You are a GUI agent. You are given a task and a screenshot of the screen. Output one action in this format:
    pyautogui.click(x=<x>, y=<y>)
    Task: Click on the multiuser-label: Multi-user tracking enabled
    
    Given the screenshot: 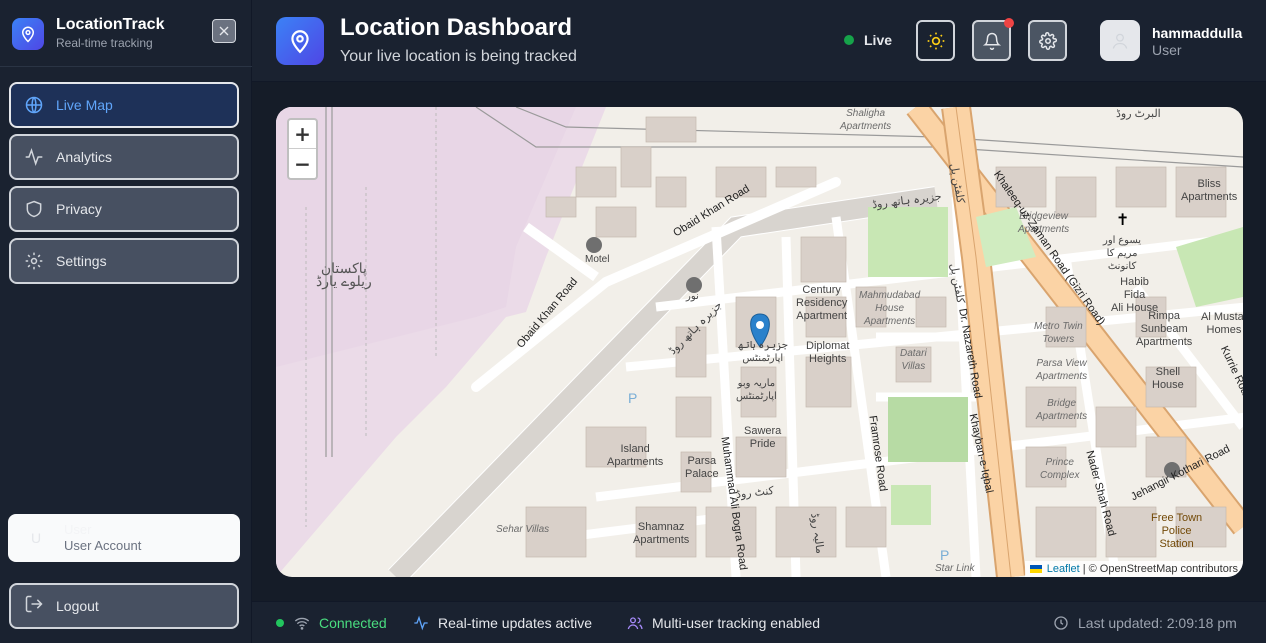 What is the action you would take?
    pyautogui.click(x=736, y=623)
    